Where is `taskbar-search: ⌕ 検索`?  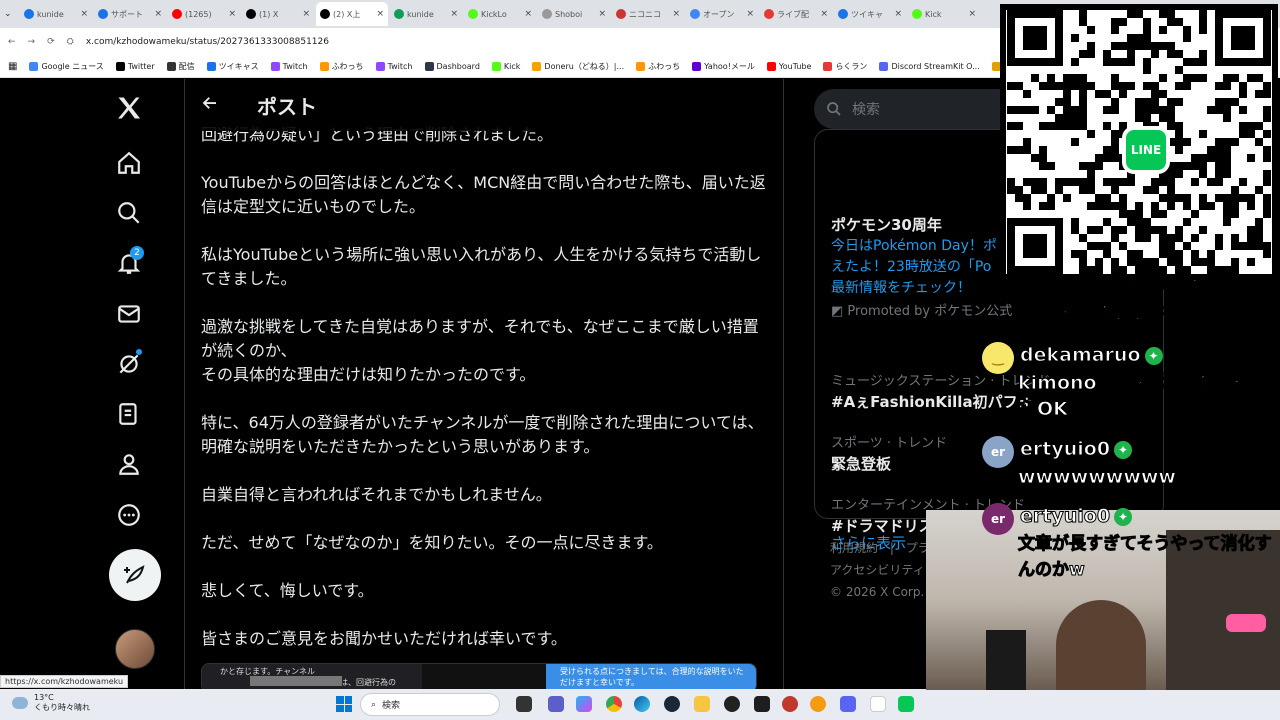
taskbar-search: ⌕ 検索 is located at coordinates (430, 704).